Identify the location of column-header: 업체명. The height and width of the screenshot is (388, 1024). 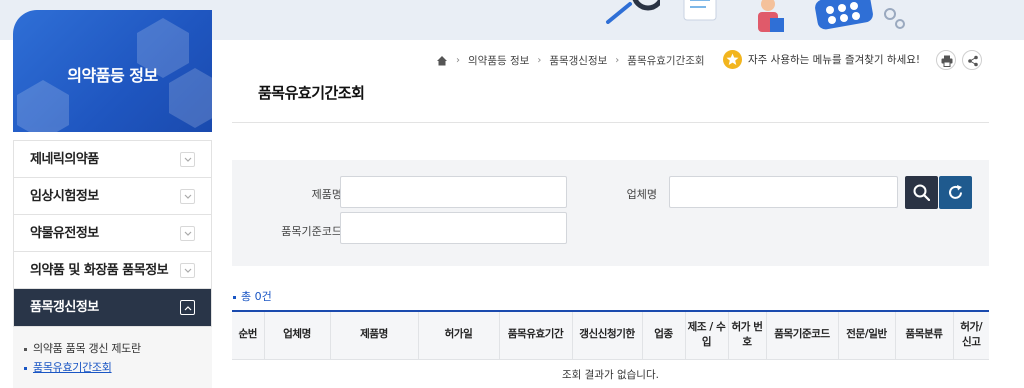
(297, 335).